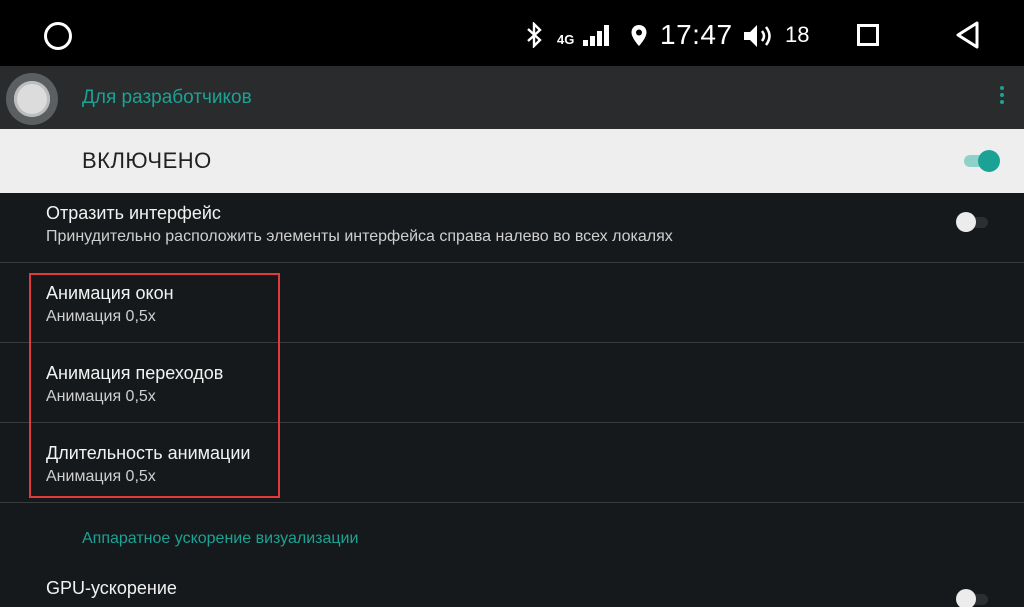 The width and height of the screenshot is (1024, 607). Describe the element at coordinates (167, 97) in the screenshot. I see `page-title: Для разработчиков` at that location.